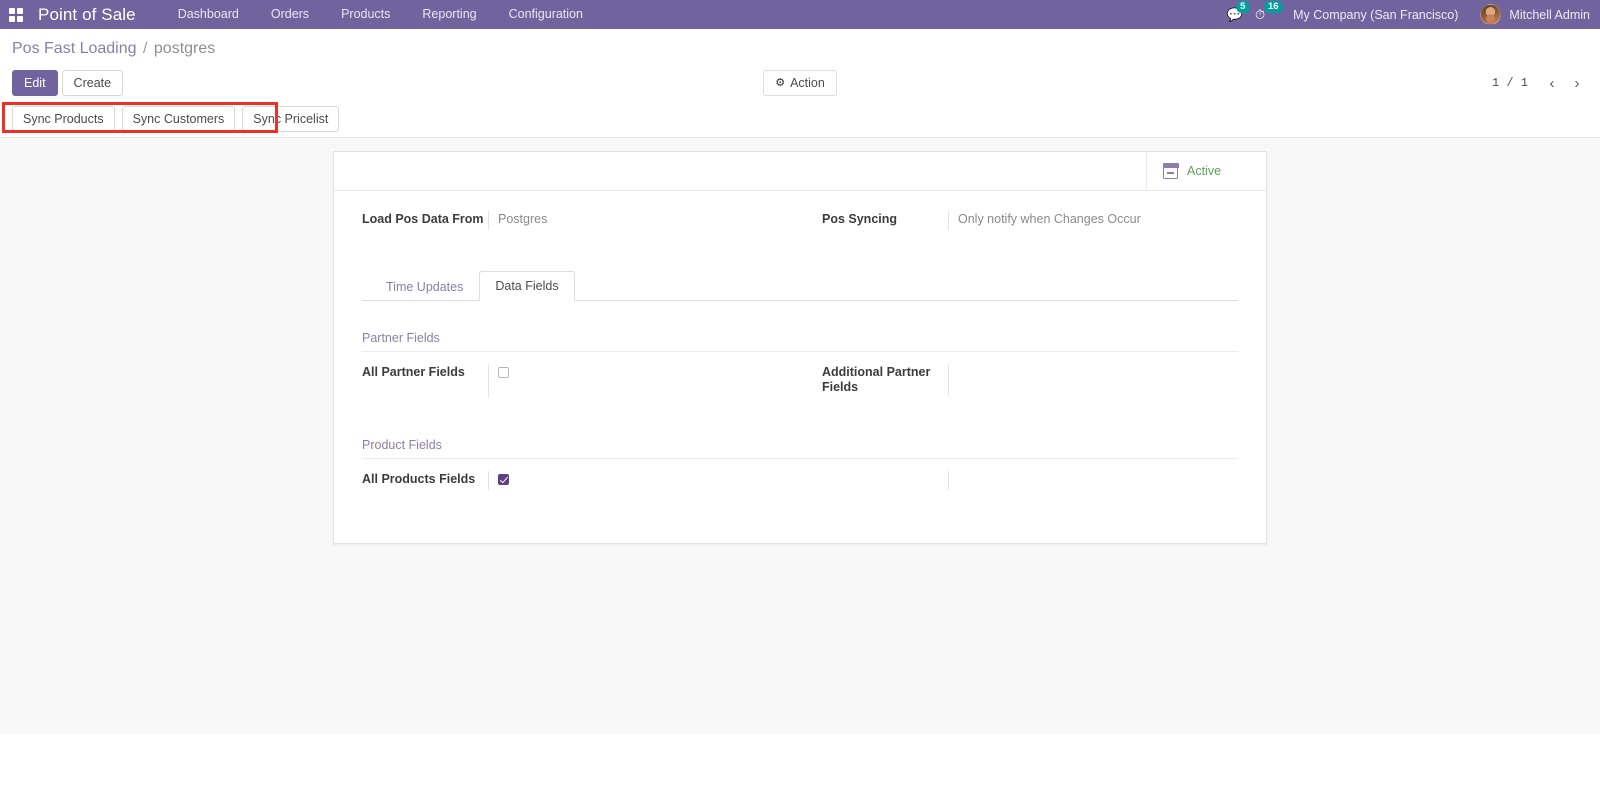 The image size is (1600, 789). I want to click on archive-box-icon, so click(1170, 171).